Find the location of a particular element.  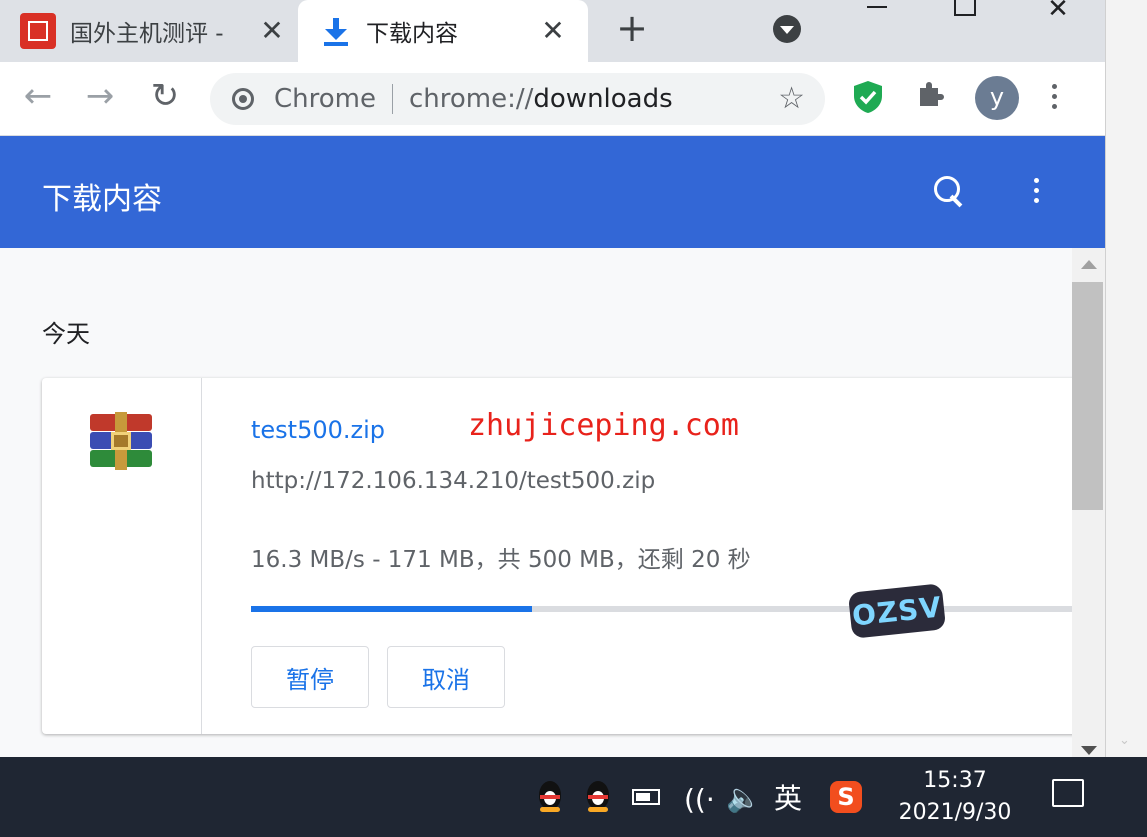

windows-taskbar: ((· 🔈 英 S 15:37 2021/9/30 is located at coordinates (573, 797).